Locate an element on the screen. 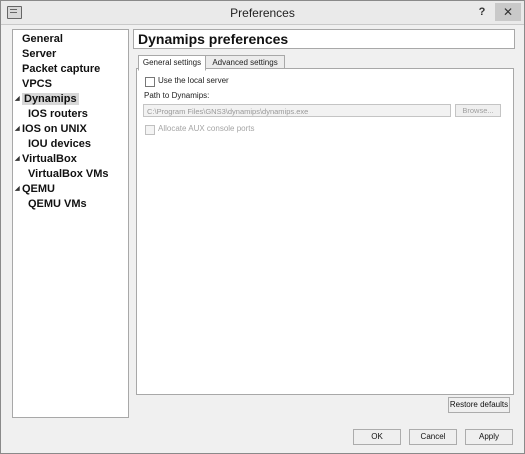 The height and width of the screenshot is (454, 525). apply-button: Apply is located at coordinates (489, 437).